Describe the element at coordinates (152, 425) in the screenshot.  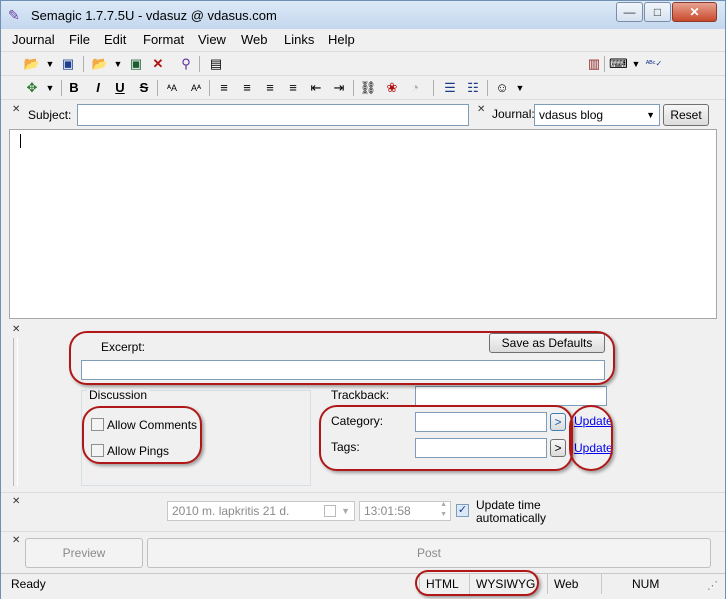
I see `allow-comments-label: Allow Comments` at that location.